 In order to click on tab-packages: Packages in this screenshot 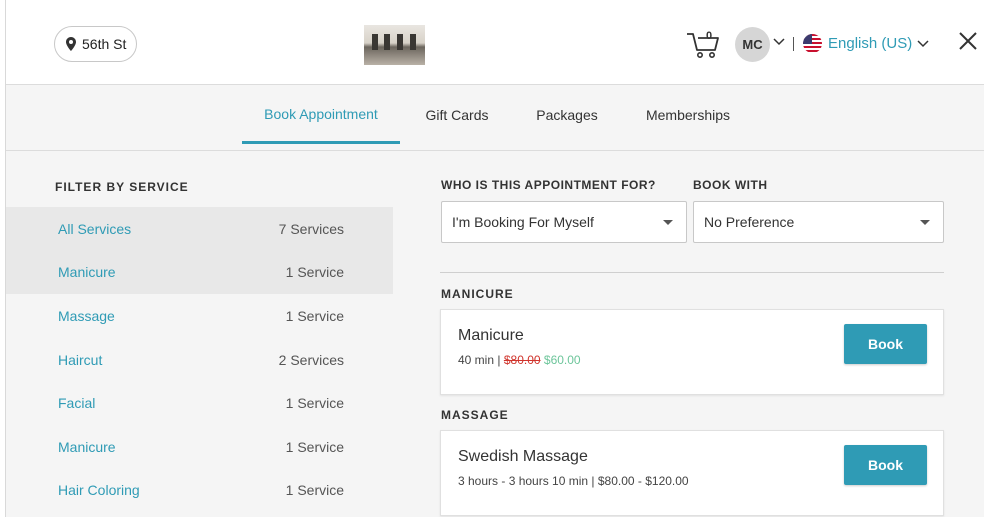, I will do `click(567, 115)`.